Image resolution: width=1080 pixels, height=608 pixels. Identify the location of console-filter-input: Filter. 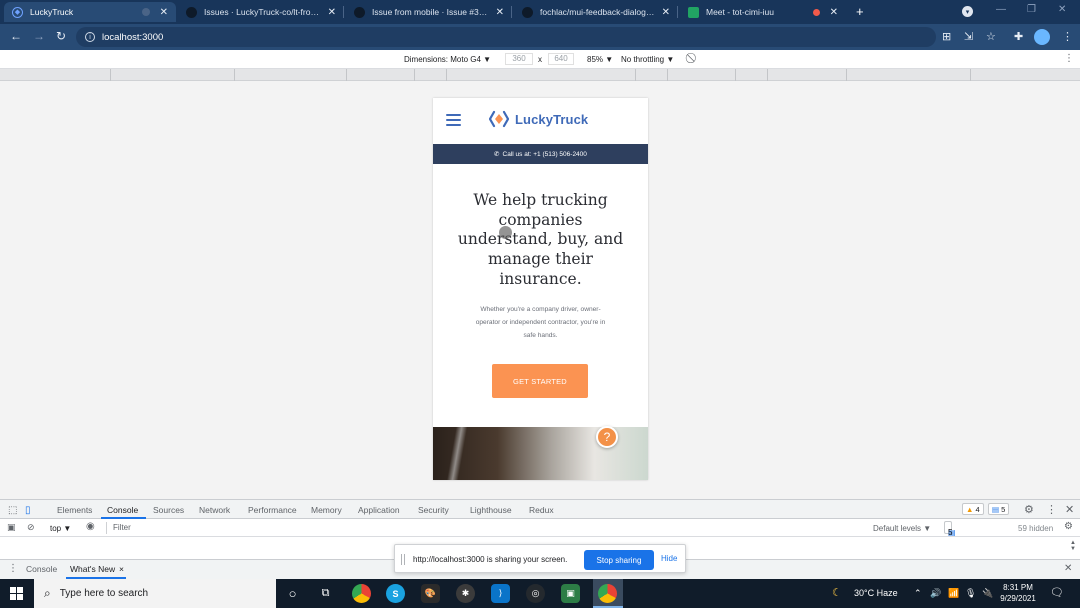
(487, 528).